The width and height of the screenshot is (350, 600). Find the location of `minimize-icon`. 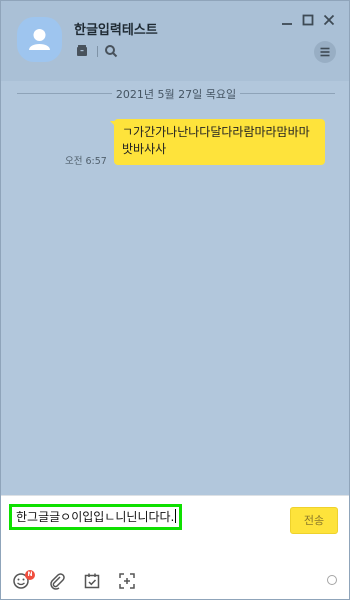

minimize-icon is located at coordinates (287, 20).